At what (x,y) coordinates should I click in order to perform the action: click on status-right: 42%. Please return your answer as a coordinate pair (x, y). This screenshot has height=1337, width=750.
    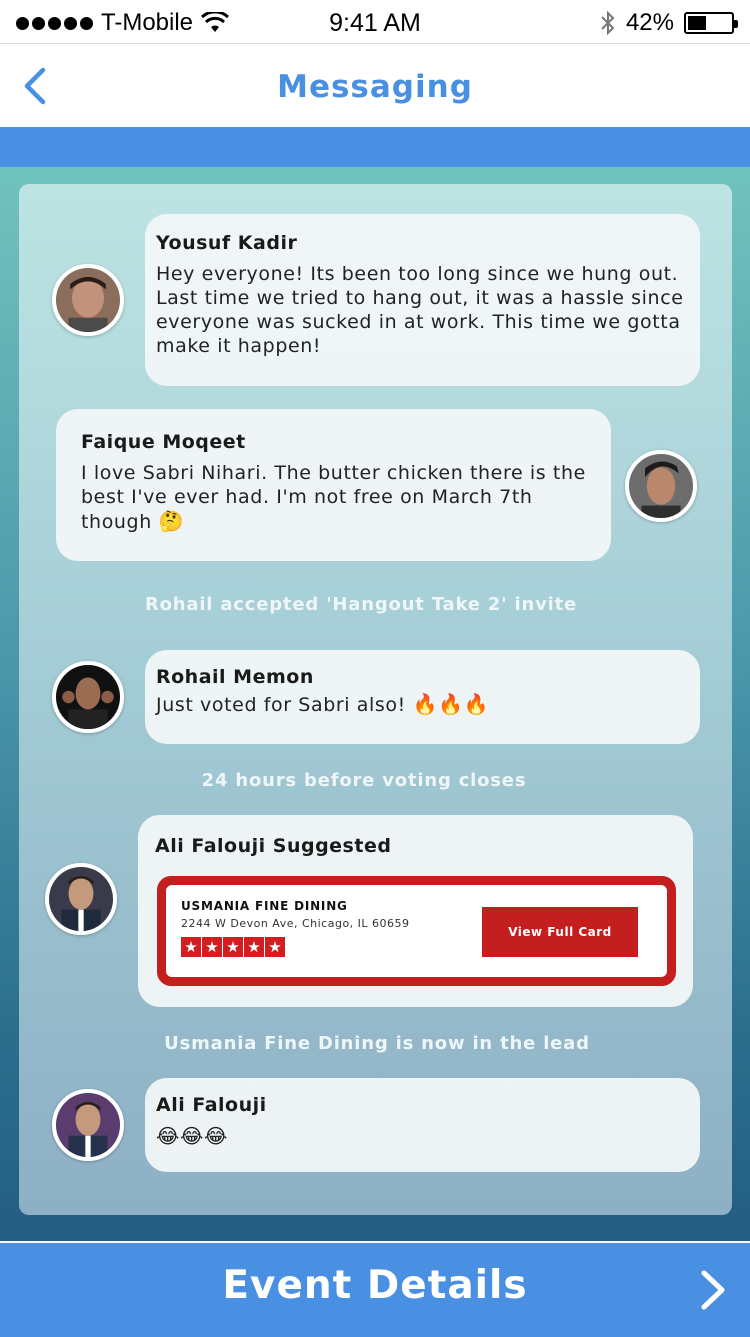
    Looking at the image, I should click on (669, 23).